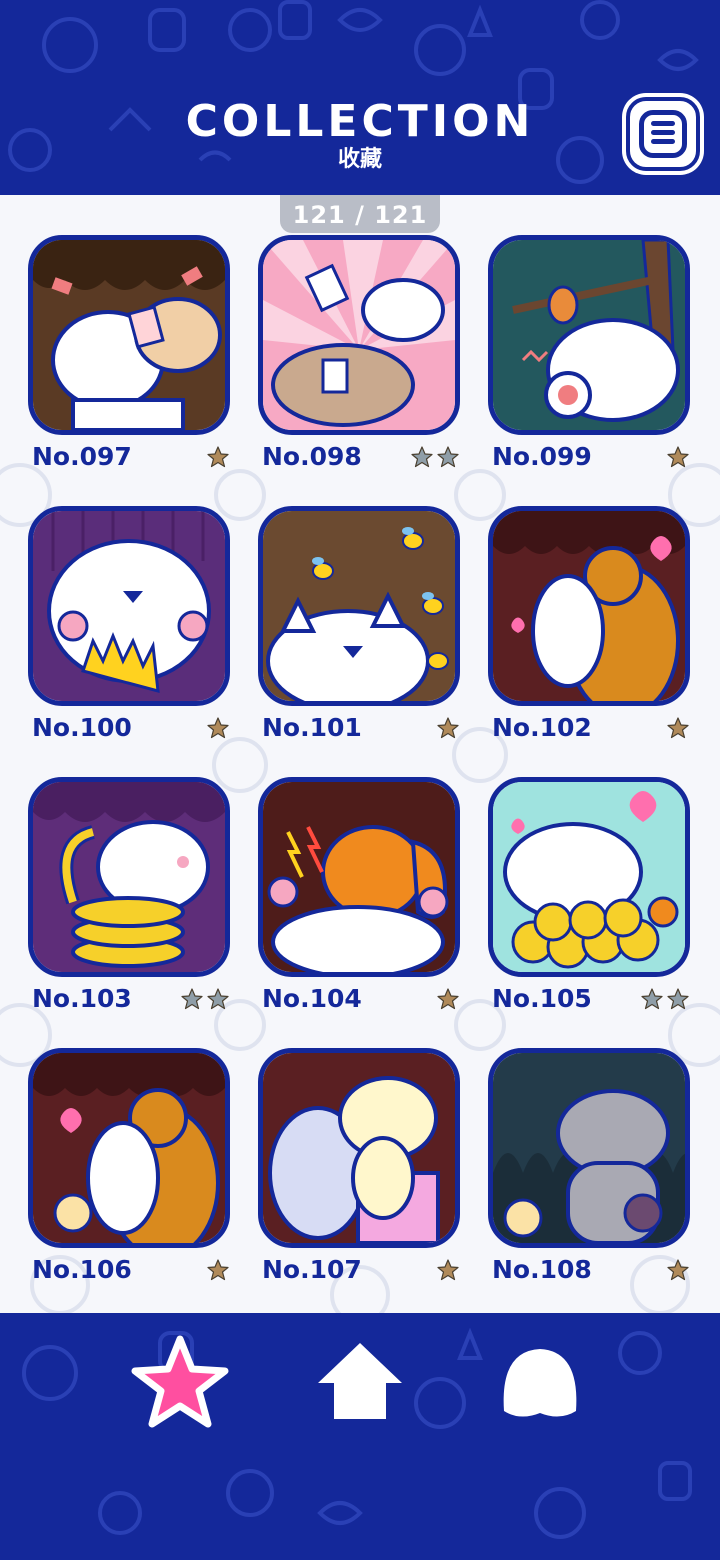 The height and width of the screenshot is (1560, 720). Describe the element at coordinates (360, 121) in the screenshot. I see `page-title: COLLECTION` at that location.